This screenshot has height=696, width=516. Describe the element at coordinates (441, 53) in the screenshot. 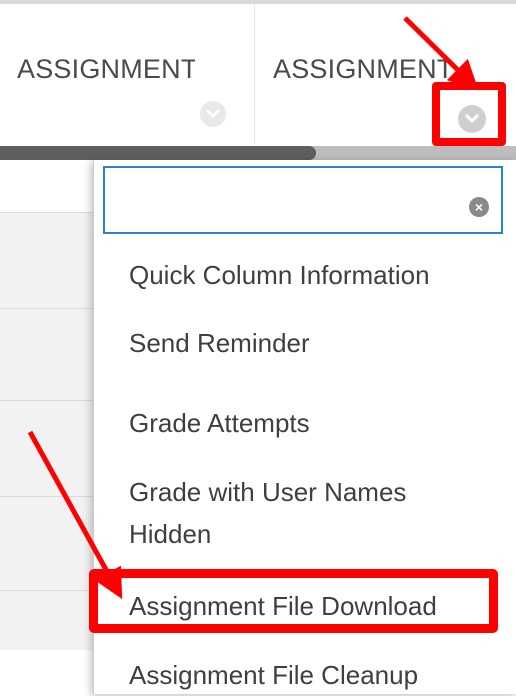

I see `arrow-to-column-menu` at that location.